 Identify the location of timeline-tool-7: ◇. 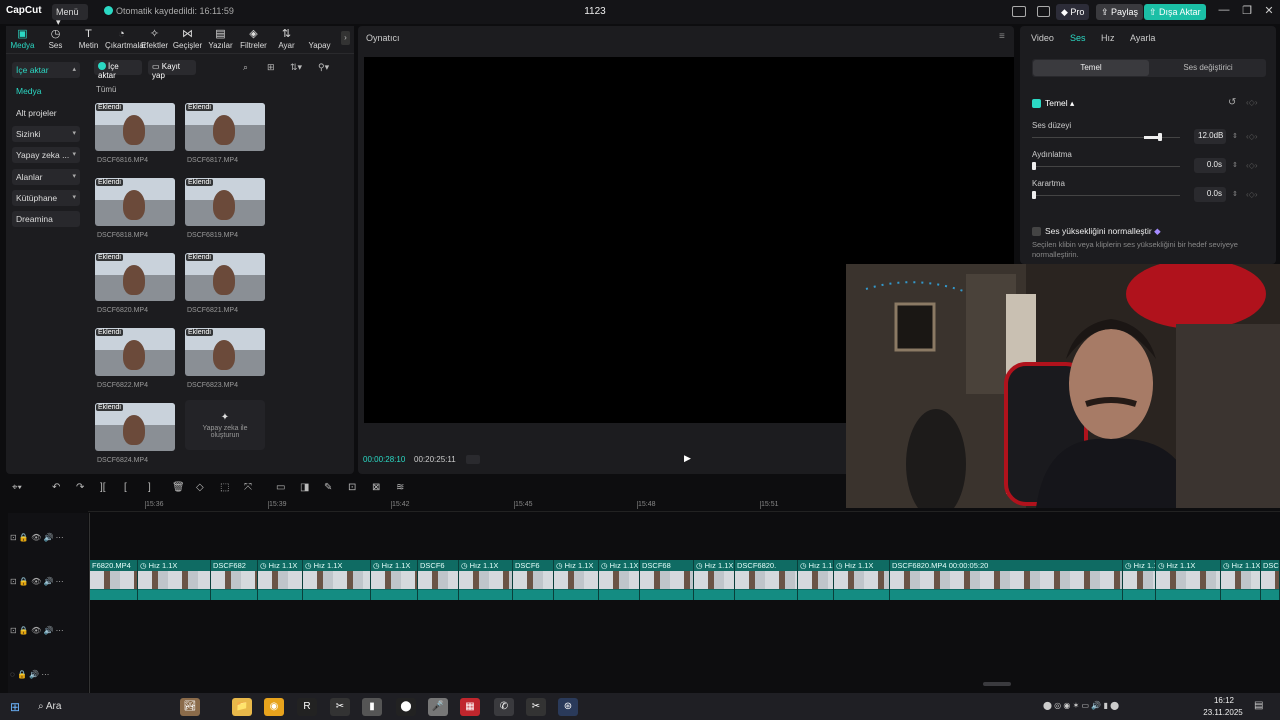
(200, 487).